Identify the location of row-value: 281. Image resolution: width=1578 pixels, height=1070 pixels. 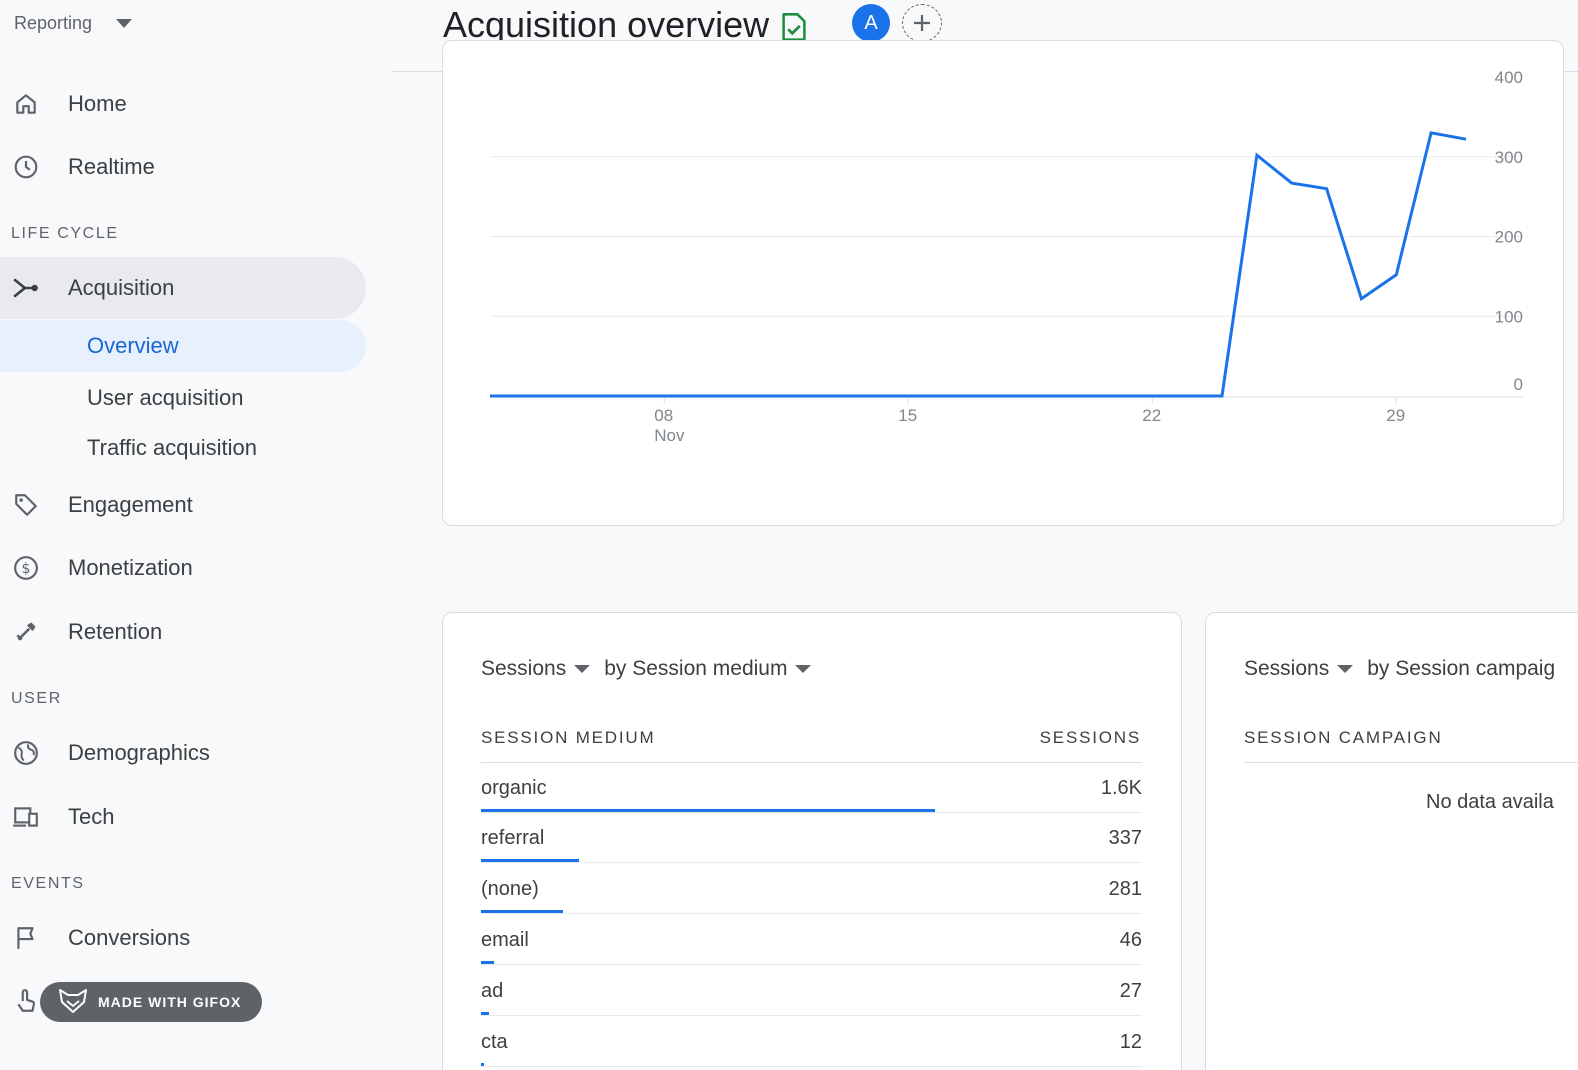
(1125, 889).